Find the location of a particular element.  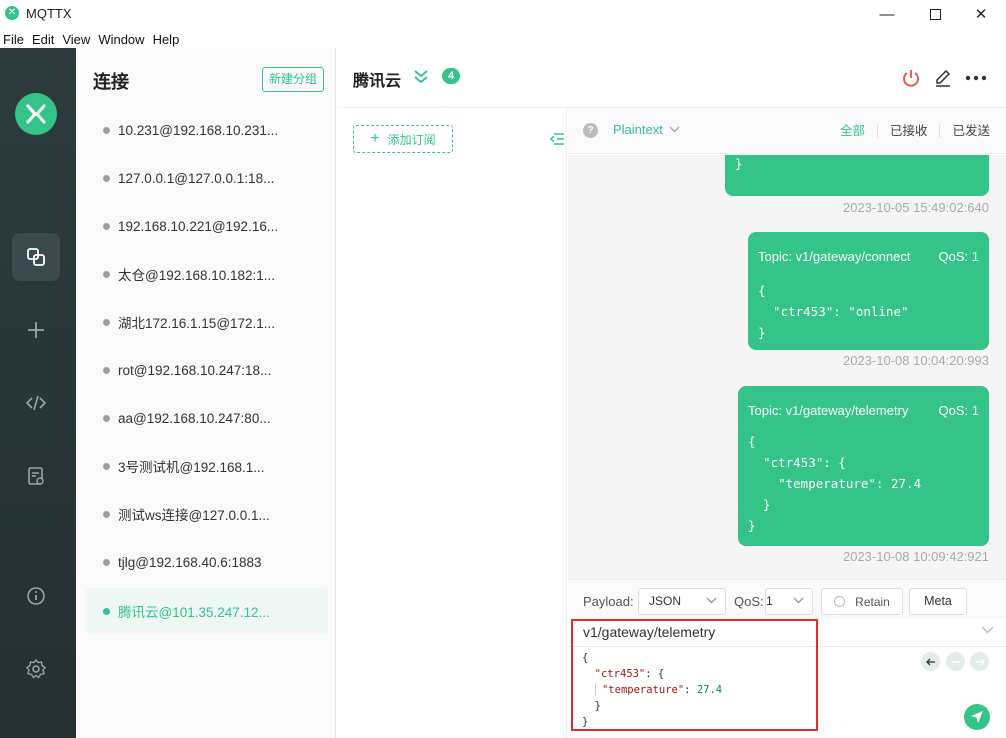

qos-label: QoS: is located at coordinates (749, 601).